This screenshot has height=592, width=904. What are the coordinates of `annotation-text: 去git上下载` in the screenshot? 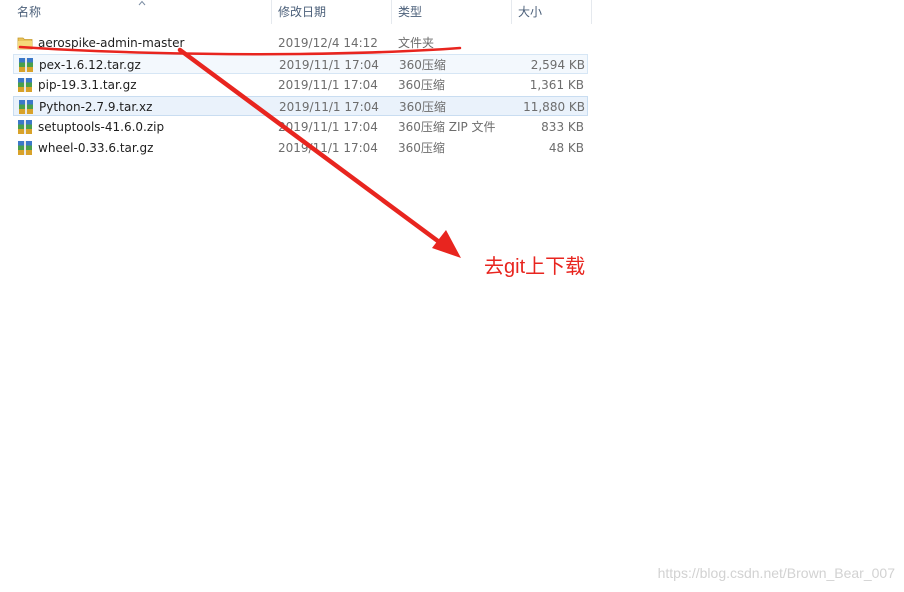 It's located at (535, 267).